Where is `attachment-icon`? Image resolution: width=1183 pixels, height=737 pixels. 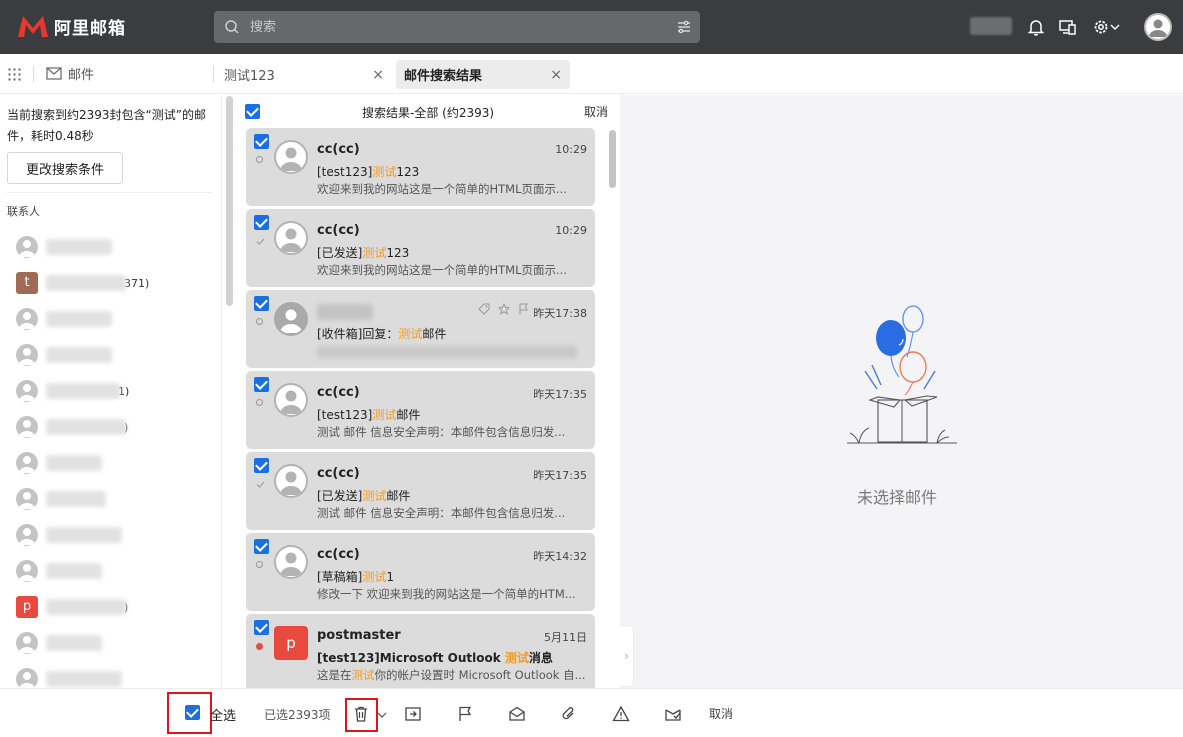 attachment-icon is located at coordinates (569, 714).